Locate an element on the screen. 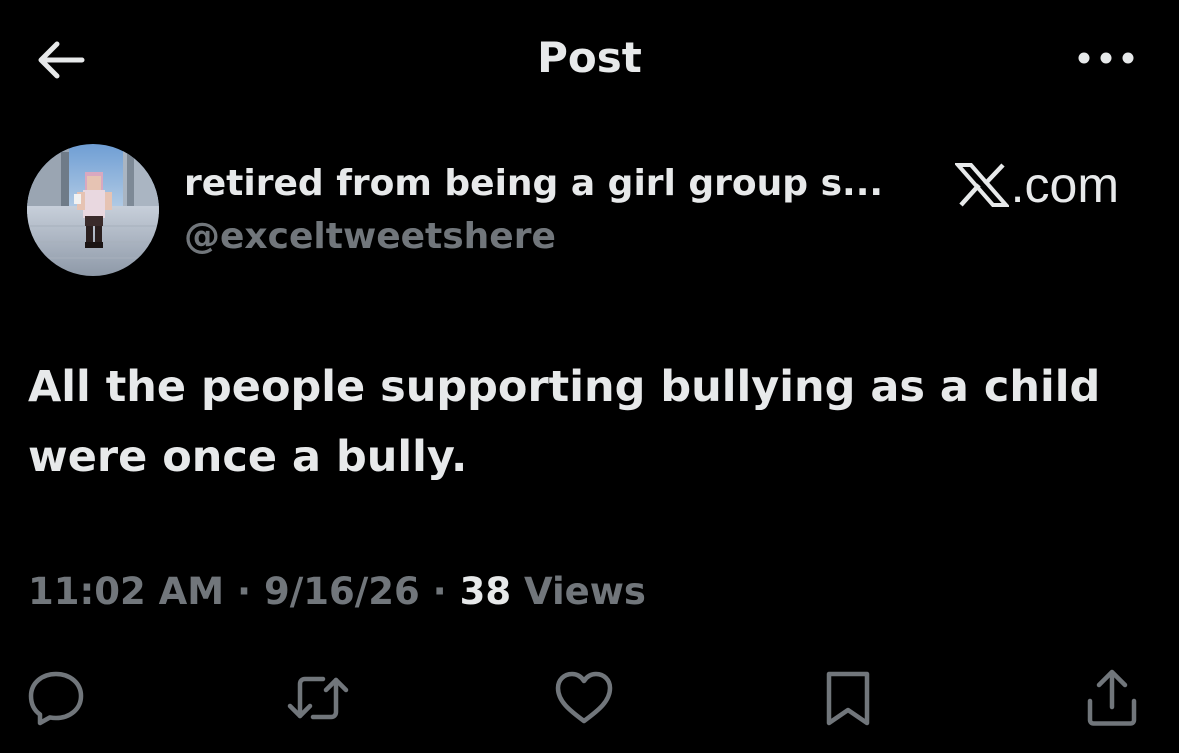 The height and width of the screenshot is (753, 1179). reply-button is located at coordinates (56, 698).